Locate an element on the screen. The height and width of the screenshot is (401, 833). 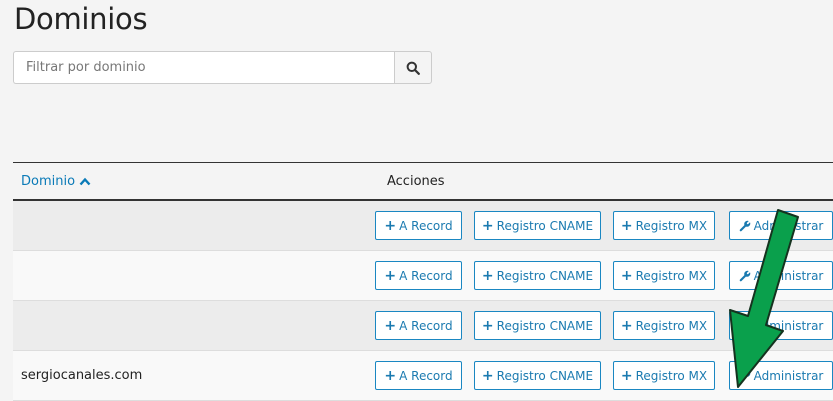
table-header: Dominio Acciones is located at coordinates (423, 182).